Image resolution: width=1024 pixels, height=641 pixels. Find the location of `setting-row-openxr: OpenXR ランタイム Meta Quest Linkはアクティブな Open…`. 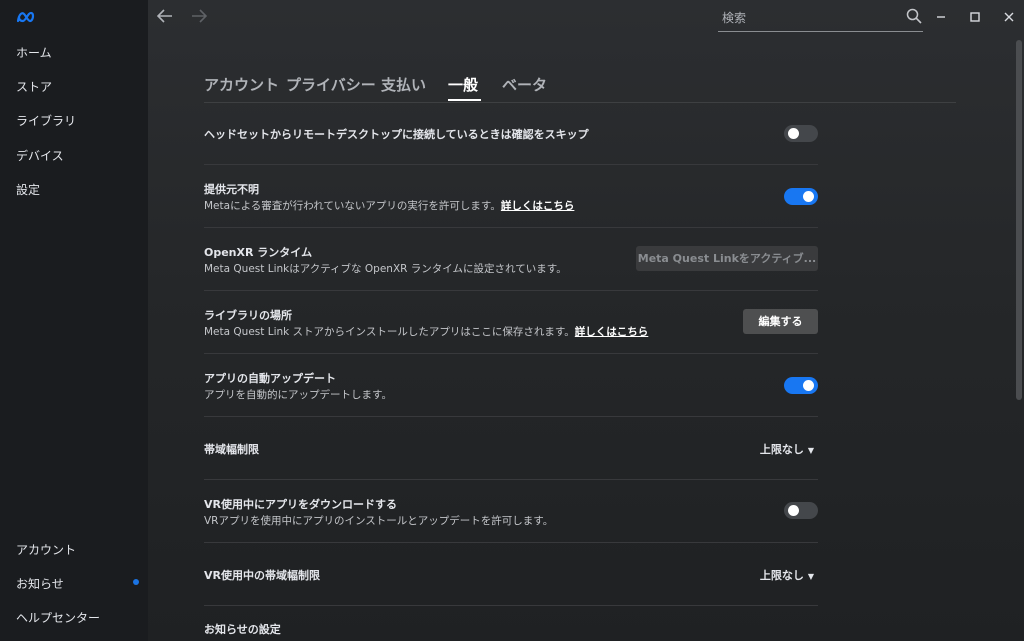

setting-row-openxr: OpenXR ランタイム Meta Quest Linkはアクティブな Open… is located at coordinates (511, 259).